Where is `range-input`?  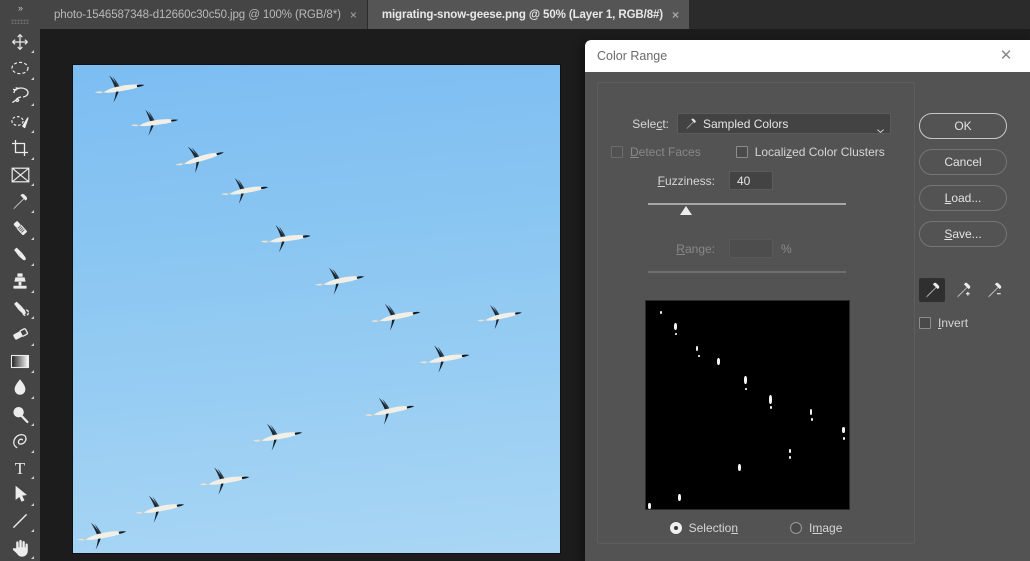
range-input is located at coordinates (751, 248).